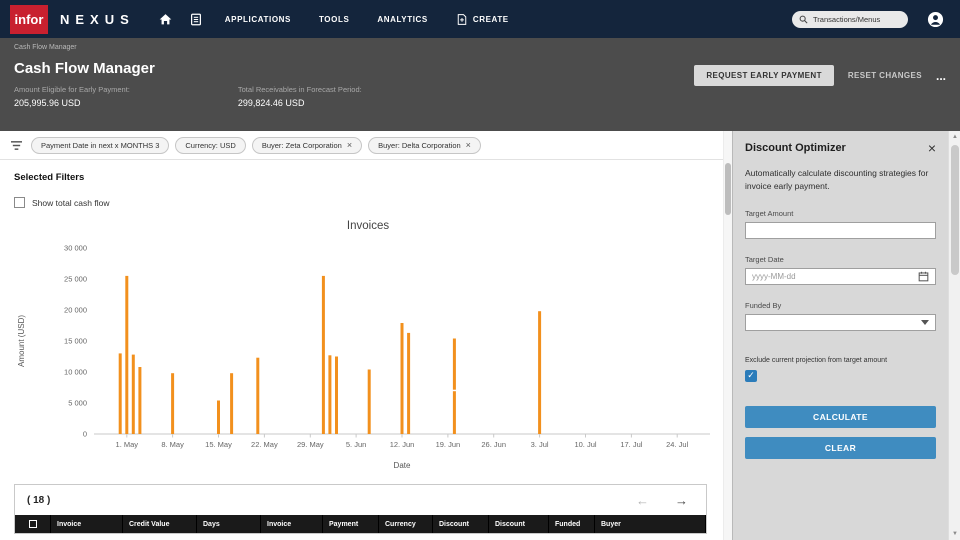 The height and width of the screenshot is (540, 960). I want to click on svg-text: 5 000, so click(77, 403).